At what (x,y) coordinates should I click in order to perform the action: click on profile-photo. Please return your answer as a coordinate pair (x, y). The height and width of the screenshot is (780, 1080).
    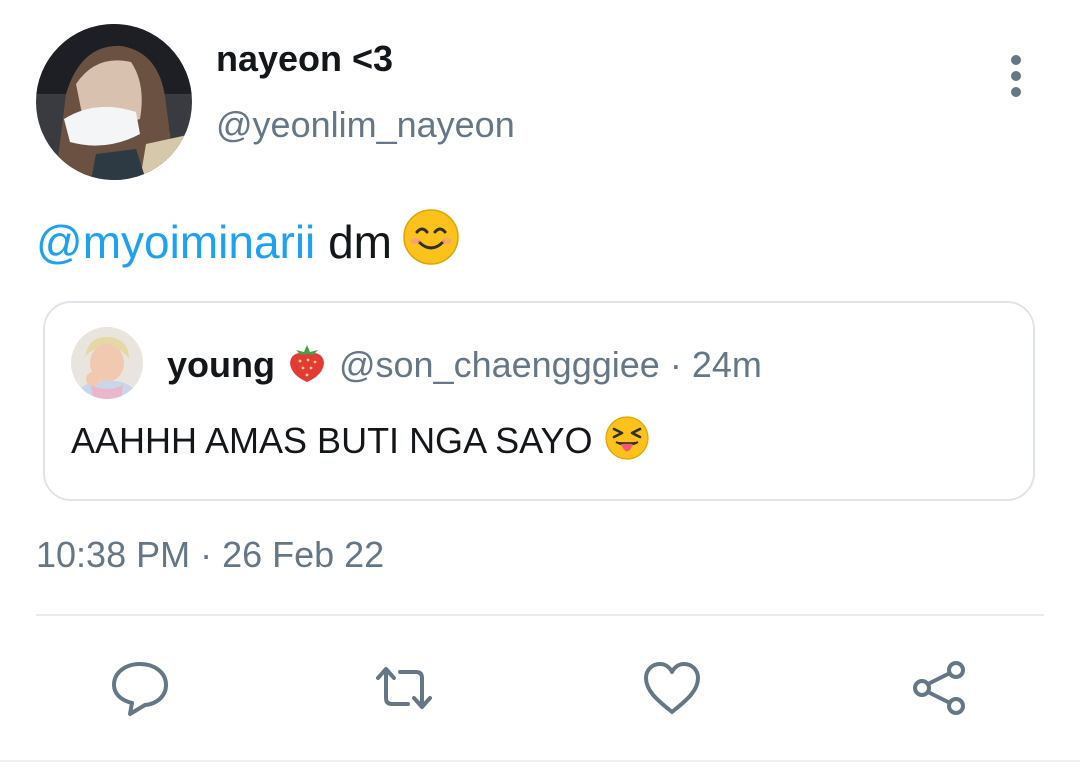
    Looking at the image, I should click on (114, 102).